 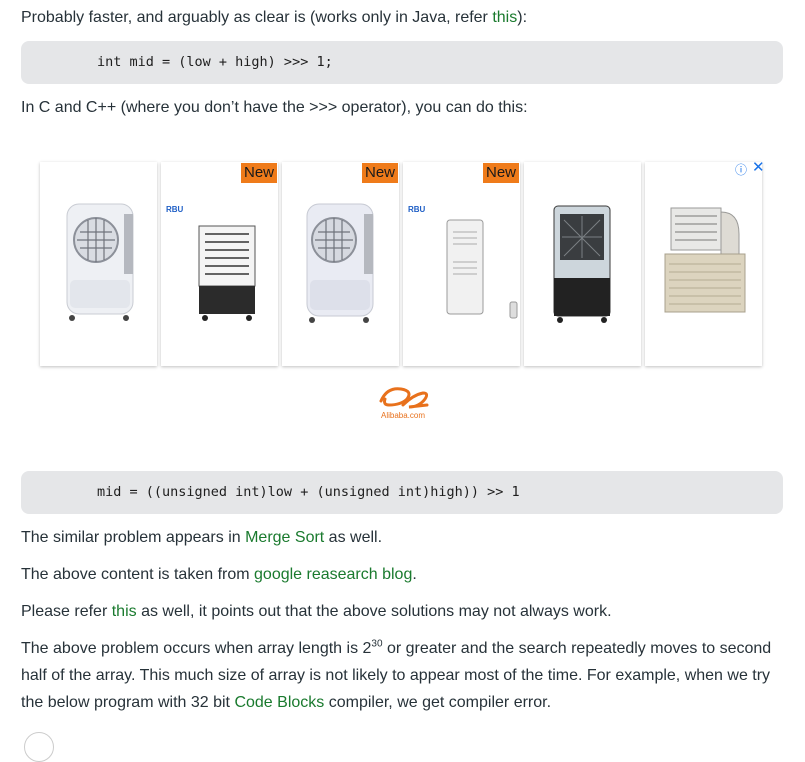 What do you see at coordinates (215, 62) in the screenshot?
I see `code-line: int mid = (low + high) >>> 1;` at bounding box center [215, 62].